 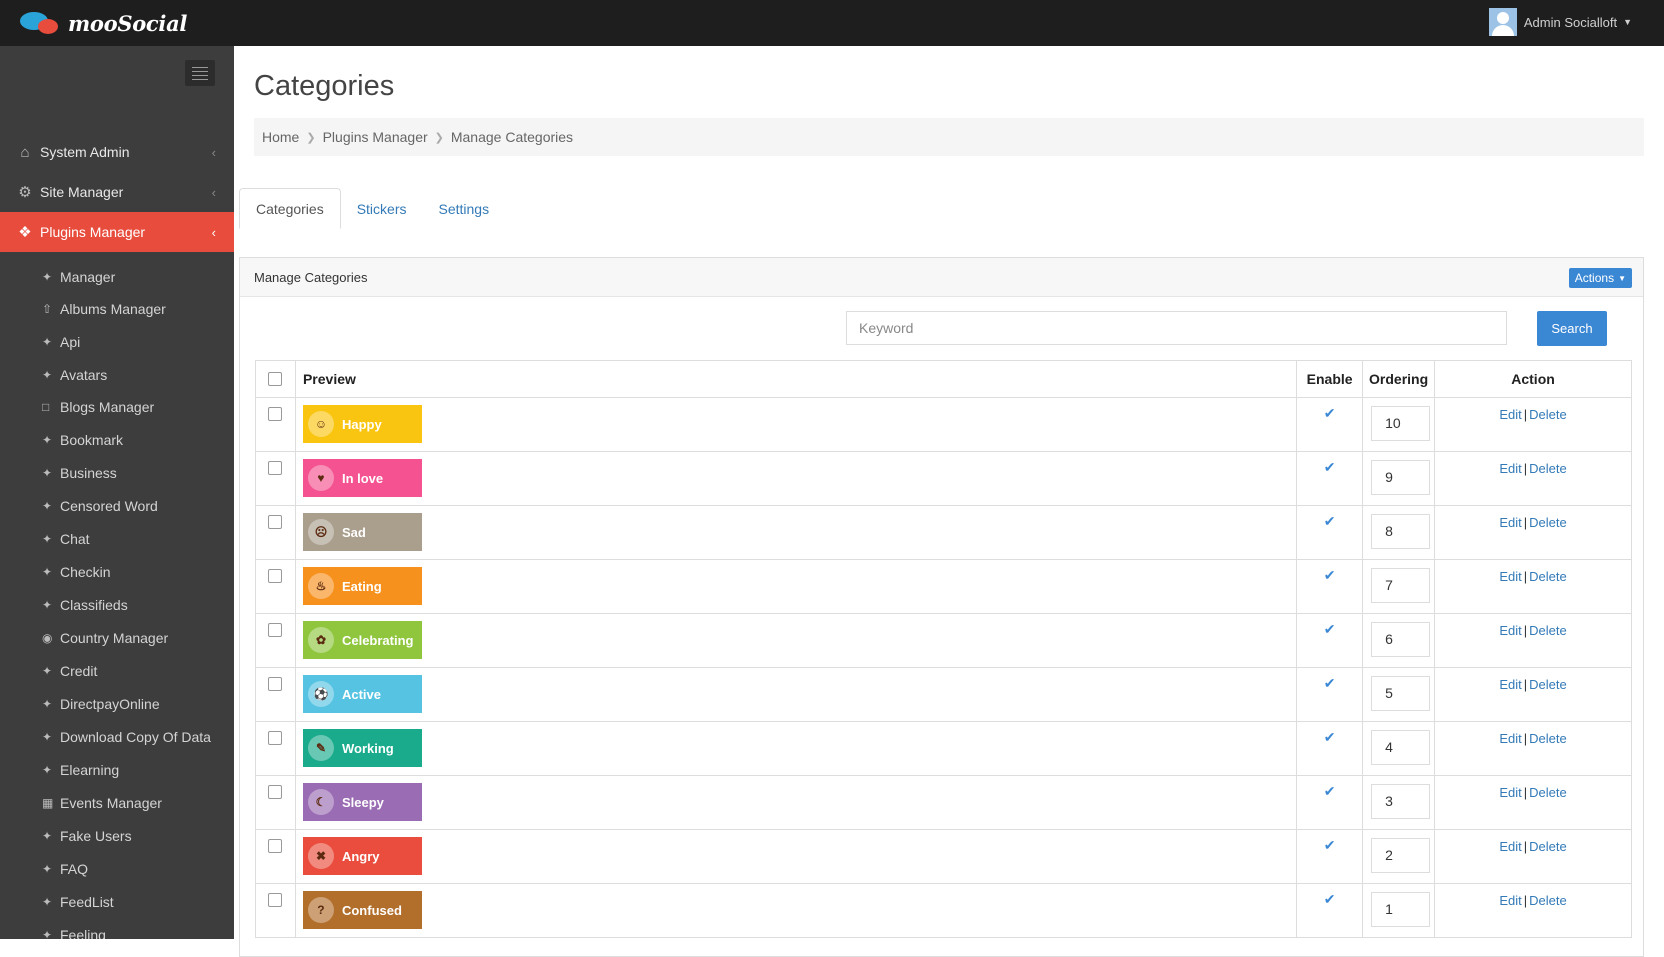 What do you see at coordinates (1401, 585) in the screenshot?
I see `ordering-input: 7` at bounding box center [1401, 585].